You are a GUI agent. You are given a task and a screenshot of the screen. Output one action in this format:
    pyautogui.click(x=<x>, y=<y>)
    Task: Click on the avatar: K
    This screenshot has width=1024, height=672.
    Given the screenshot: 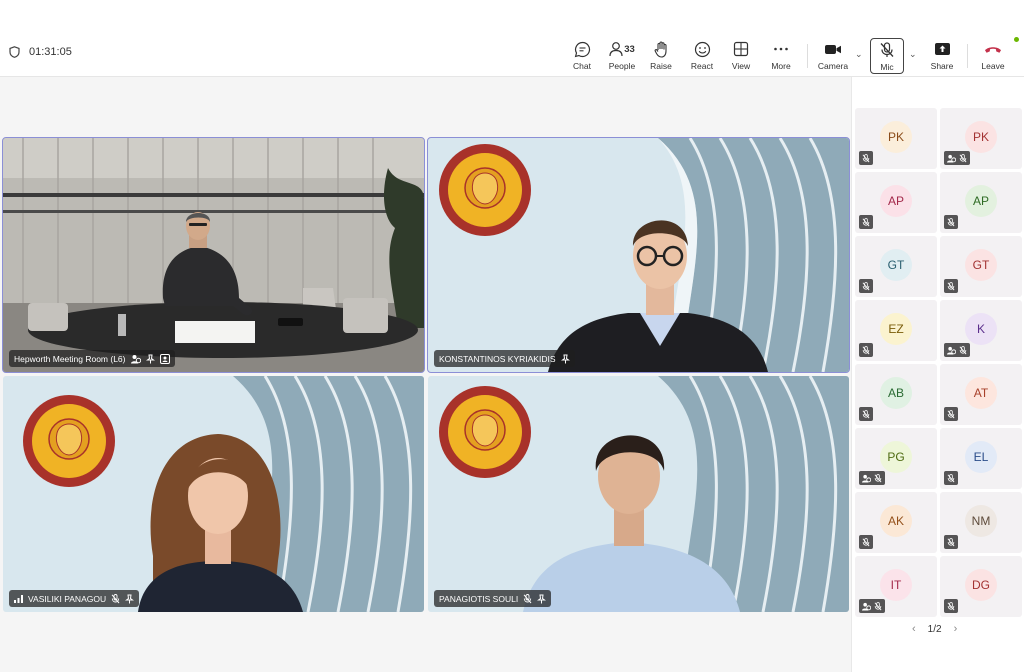 What is the action you would take?
    pyautogui.click(x=981, y=329)
    